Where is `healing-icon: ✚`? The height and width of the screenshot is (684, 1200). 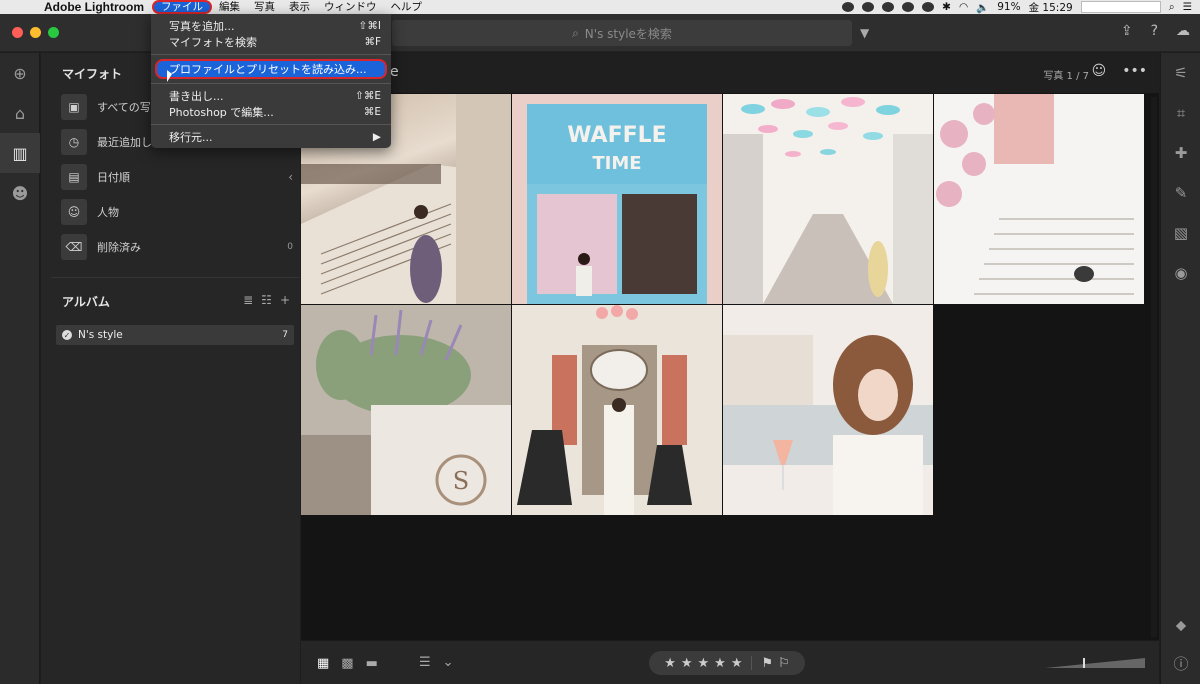
healing-icon: ✚ is located at coordinates (1180, 153).